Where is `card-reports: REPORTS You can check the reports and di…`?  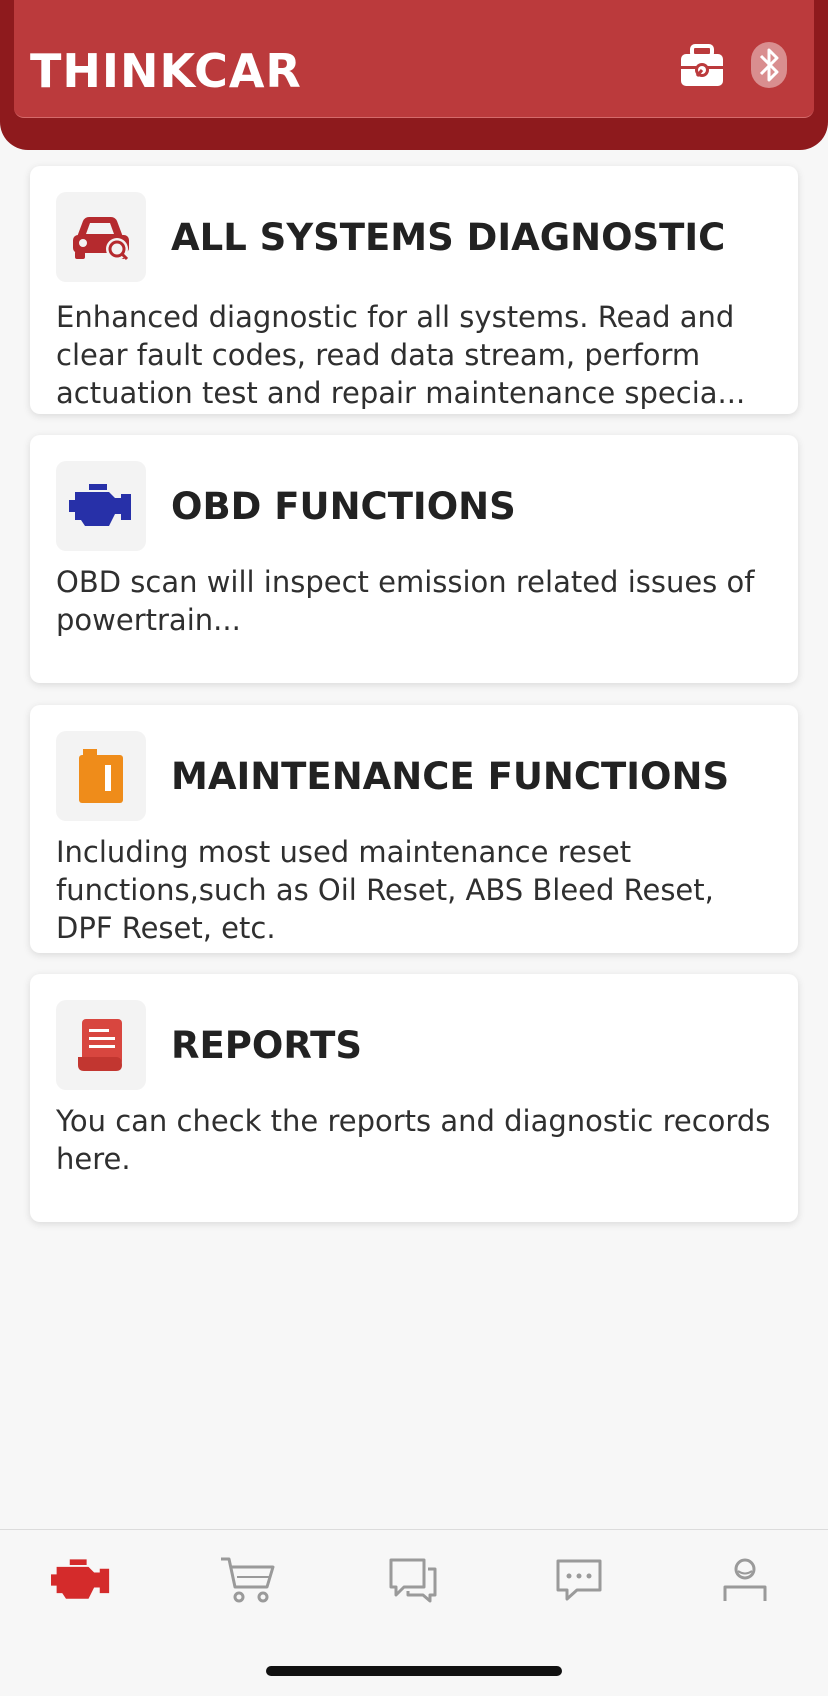 card-reports: REPORTS You can check the reports and di… is located at coordinates (414, 1098).